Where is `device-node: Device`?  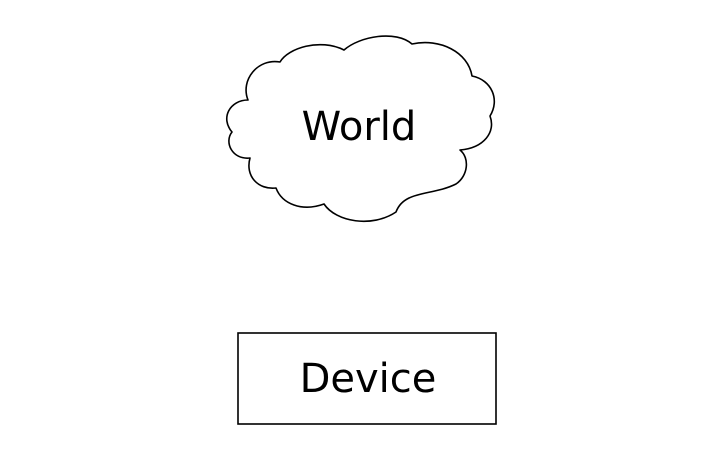 device-node: Device is located at coordinates (367, 378).